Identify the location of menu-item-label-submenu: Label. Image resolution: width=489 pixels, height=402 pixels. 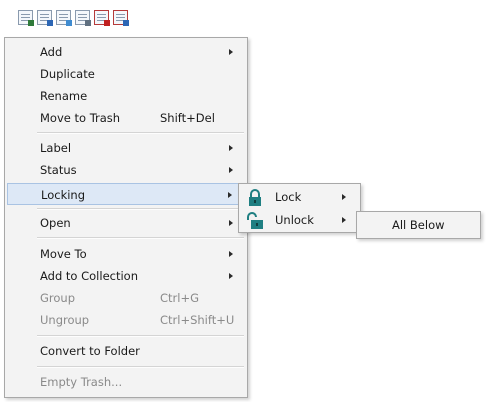
(126, 148).